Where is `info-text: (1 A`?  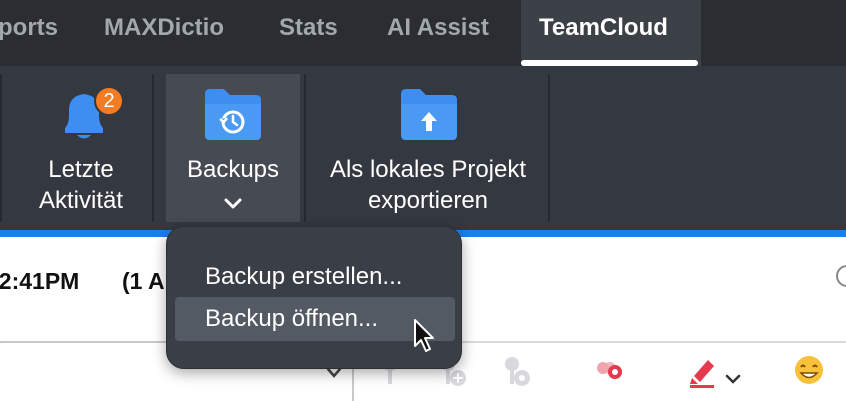
info-text: (1 A is located at coordinates (143, 281).